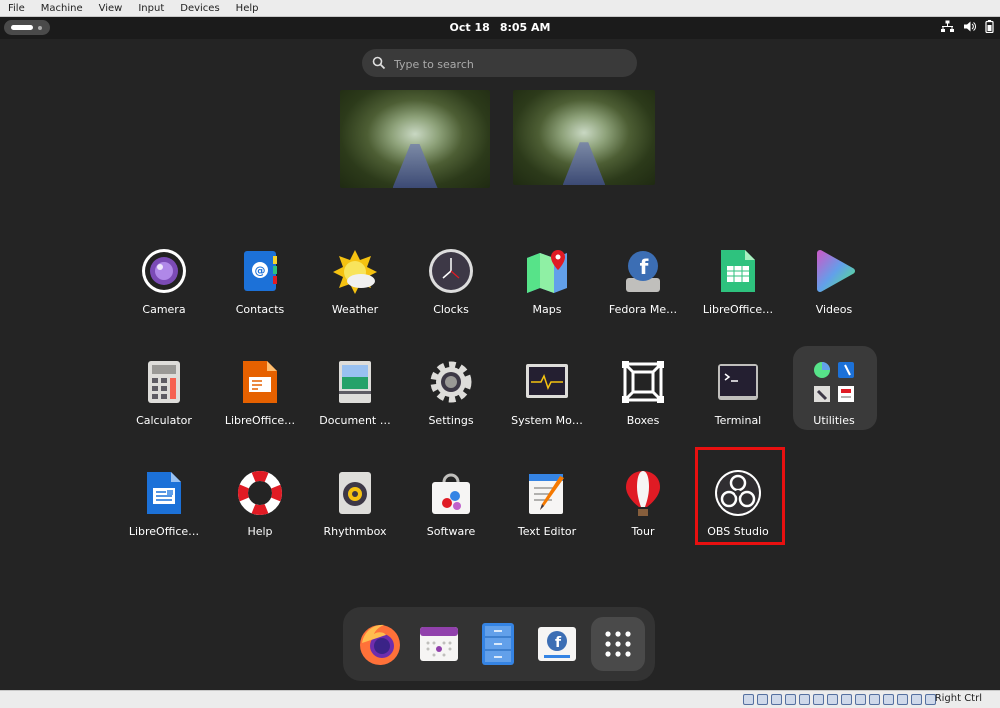 Image resolution: width=1000 pixels, height=708 pixels. I want to click on app-boxes: Boxes, so click(643, 404).